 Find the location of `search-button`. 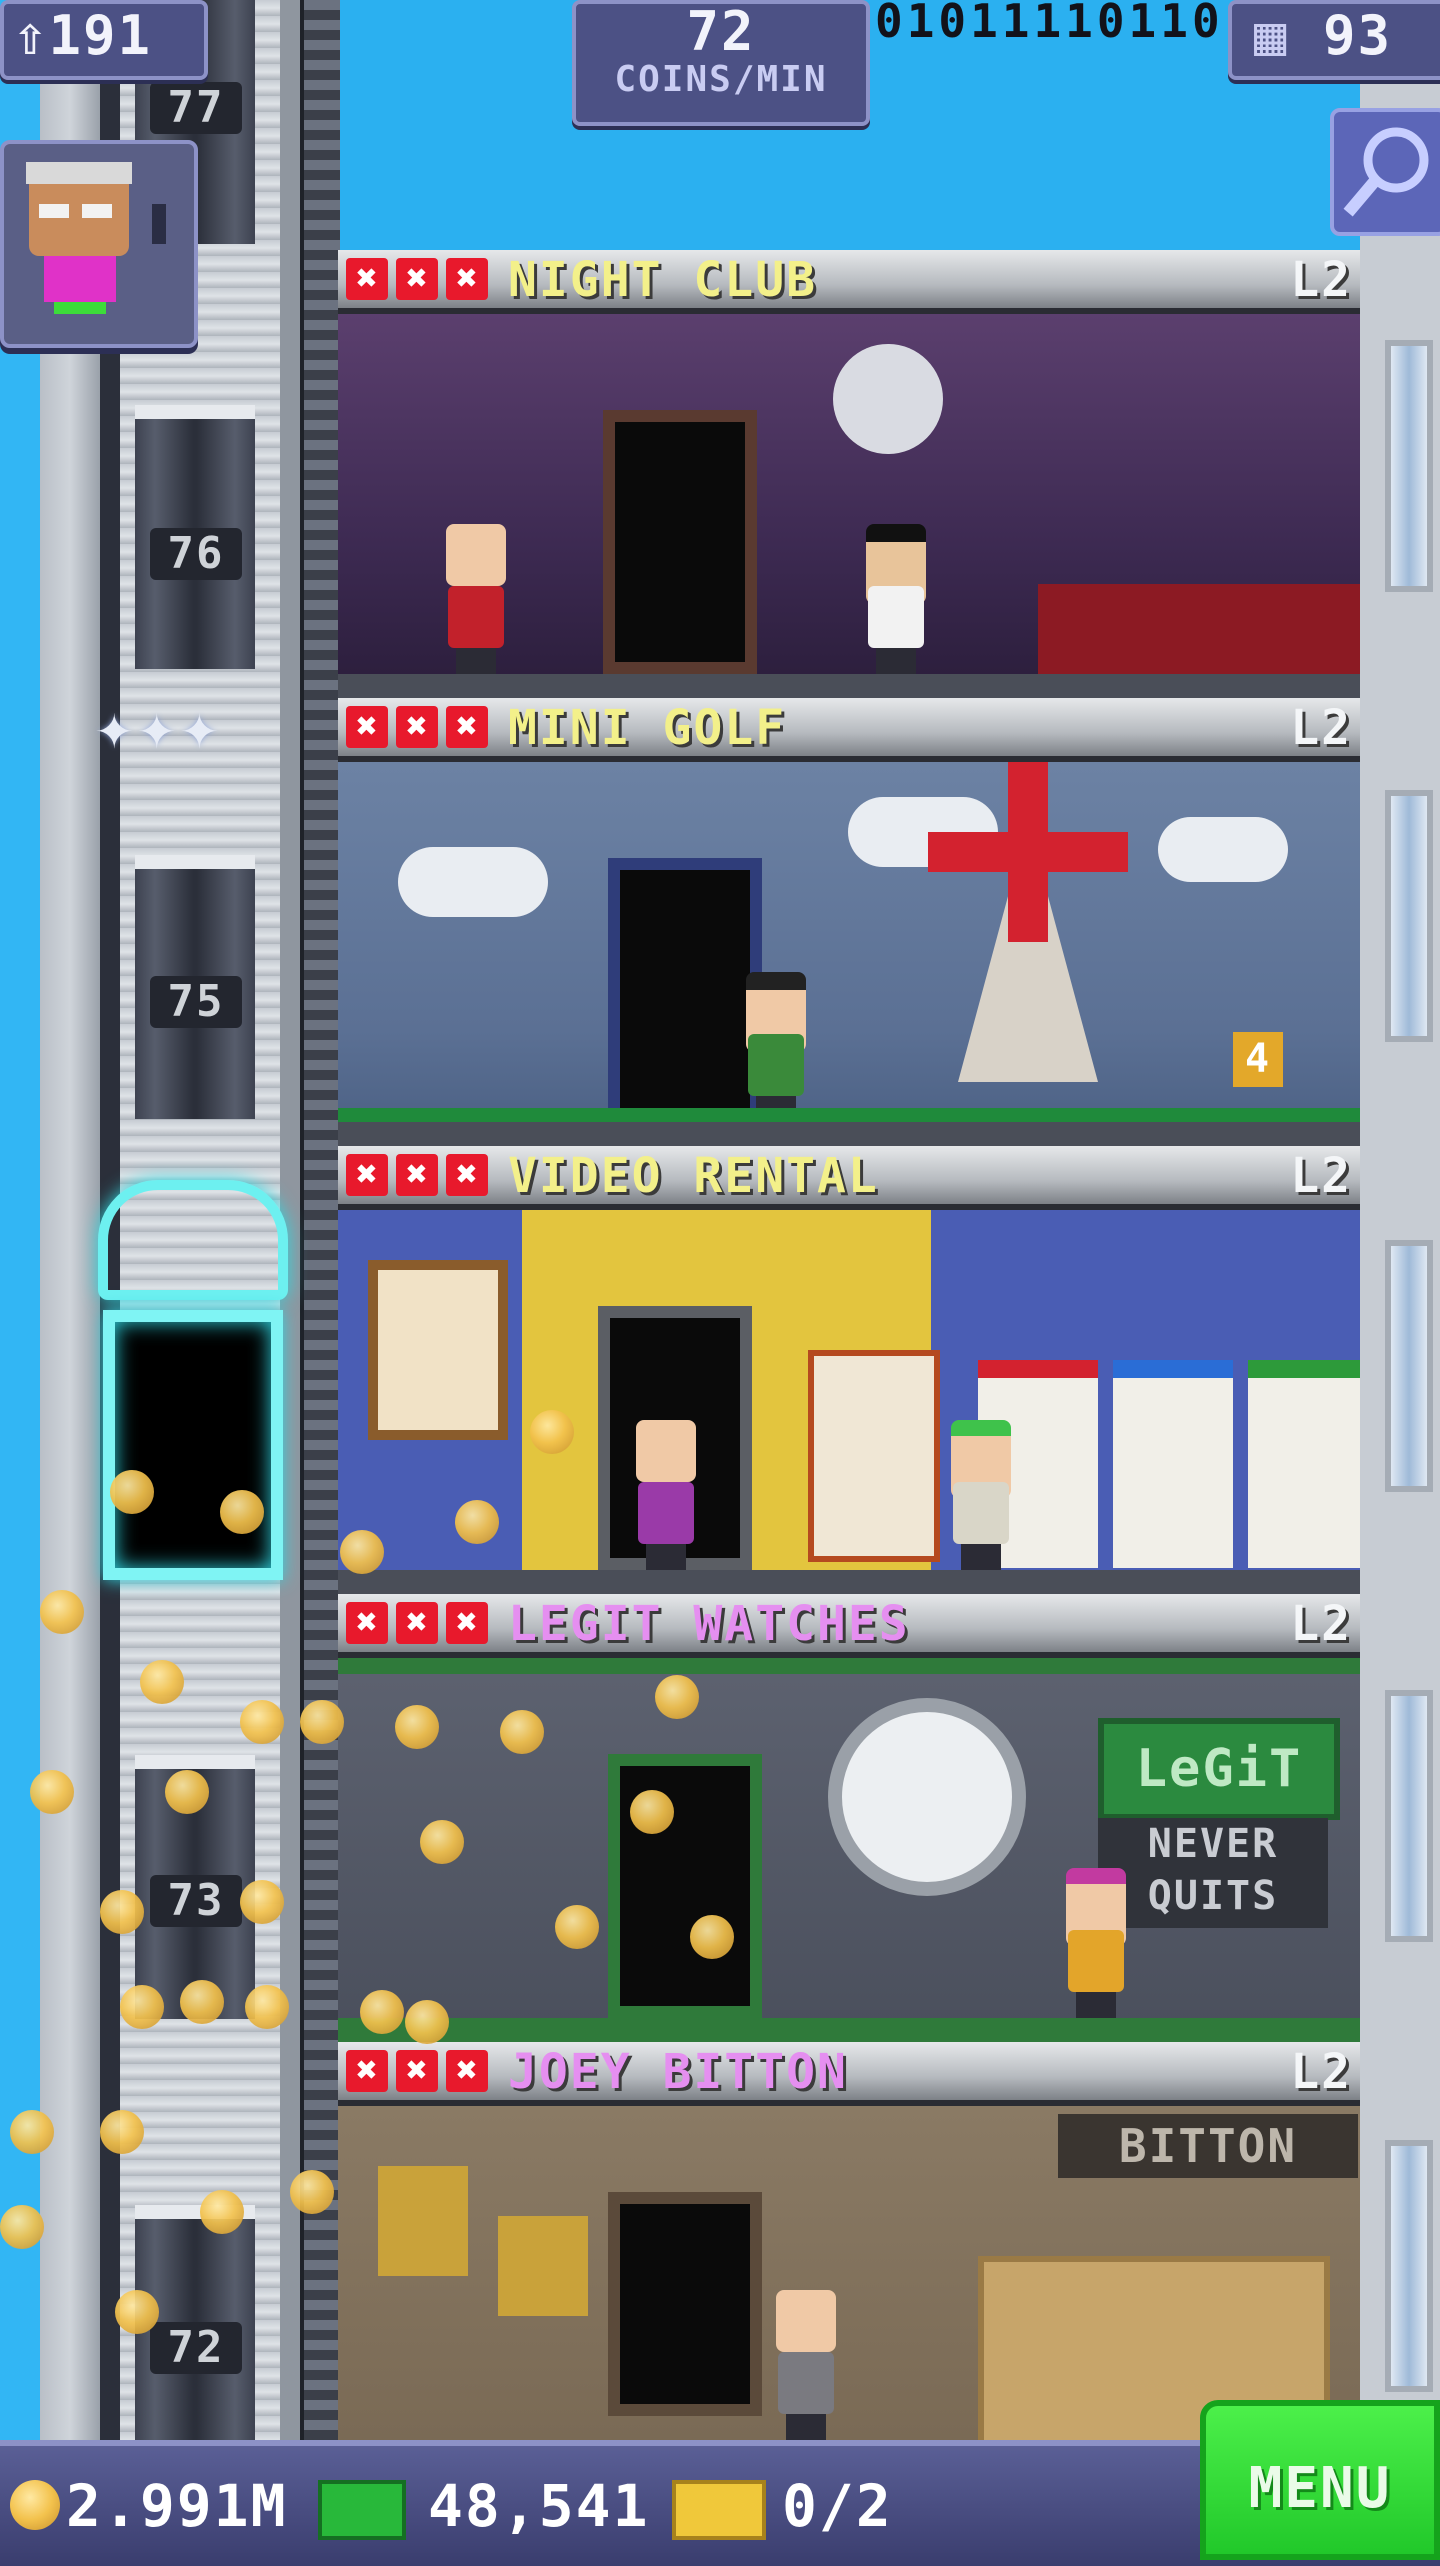

search-button is located at coordinates (1385, 172).